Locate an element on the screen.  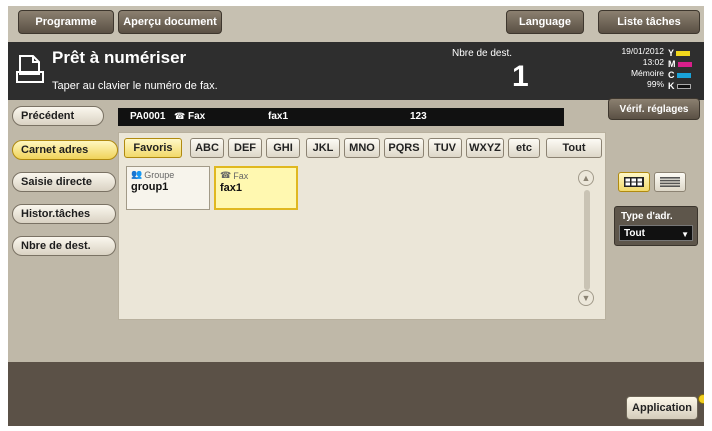
toner-row: Y is located at coordinates (680, 53).